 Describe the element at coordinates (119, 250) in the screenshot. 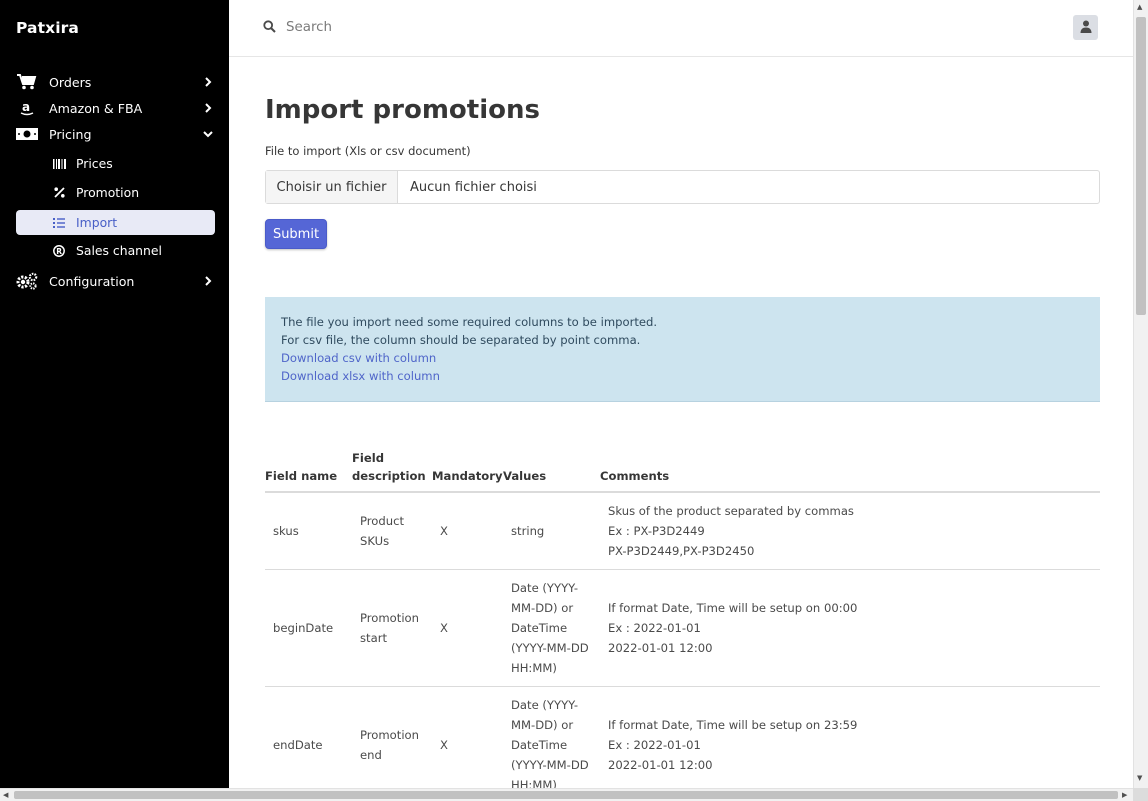

I see `sidebar-subitem-label: Sales channel` at that location.